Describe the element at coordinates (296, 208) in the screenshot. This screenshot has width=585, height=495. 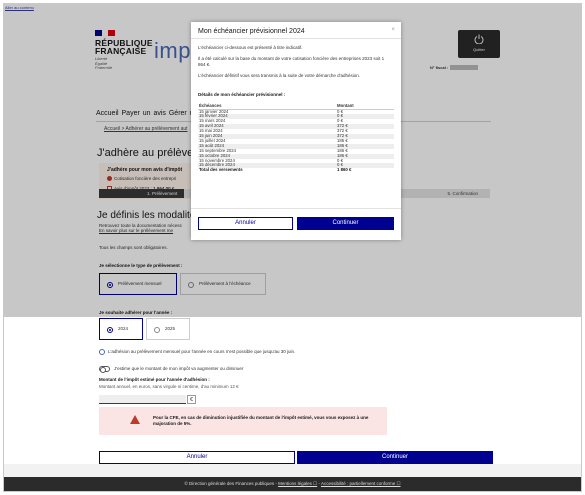
I see `modal-footer-divider` at that location.